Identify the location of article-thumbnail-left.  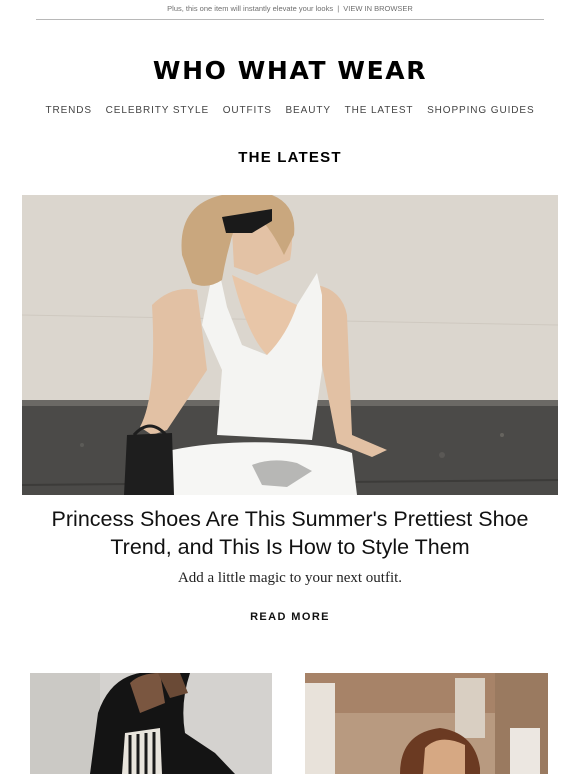
(151, 723).